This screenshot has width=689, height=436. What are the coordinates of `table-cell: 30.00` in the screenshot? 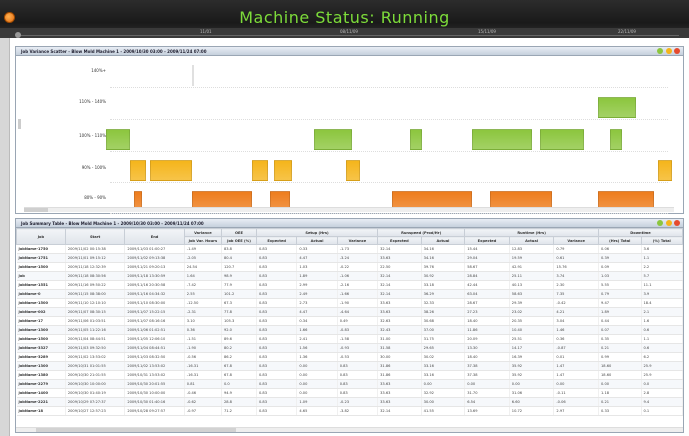 It's located at (443, 402).